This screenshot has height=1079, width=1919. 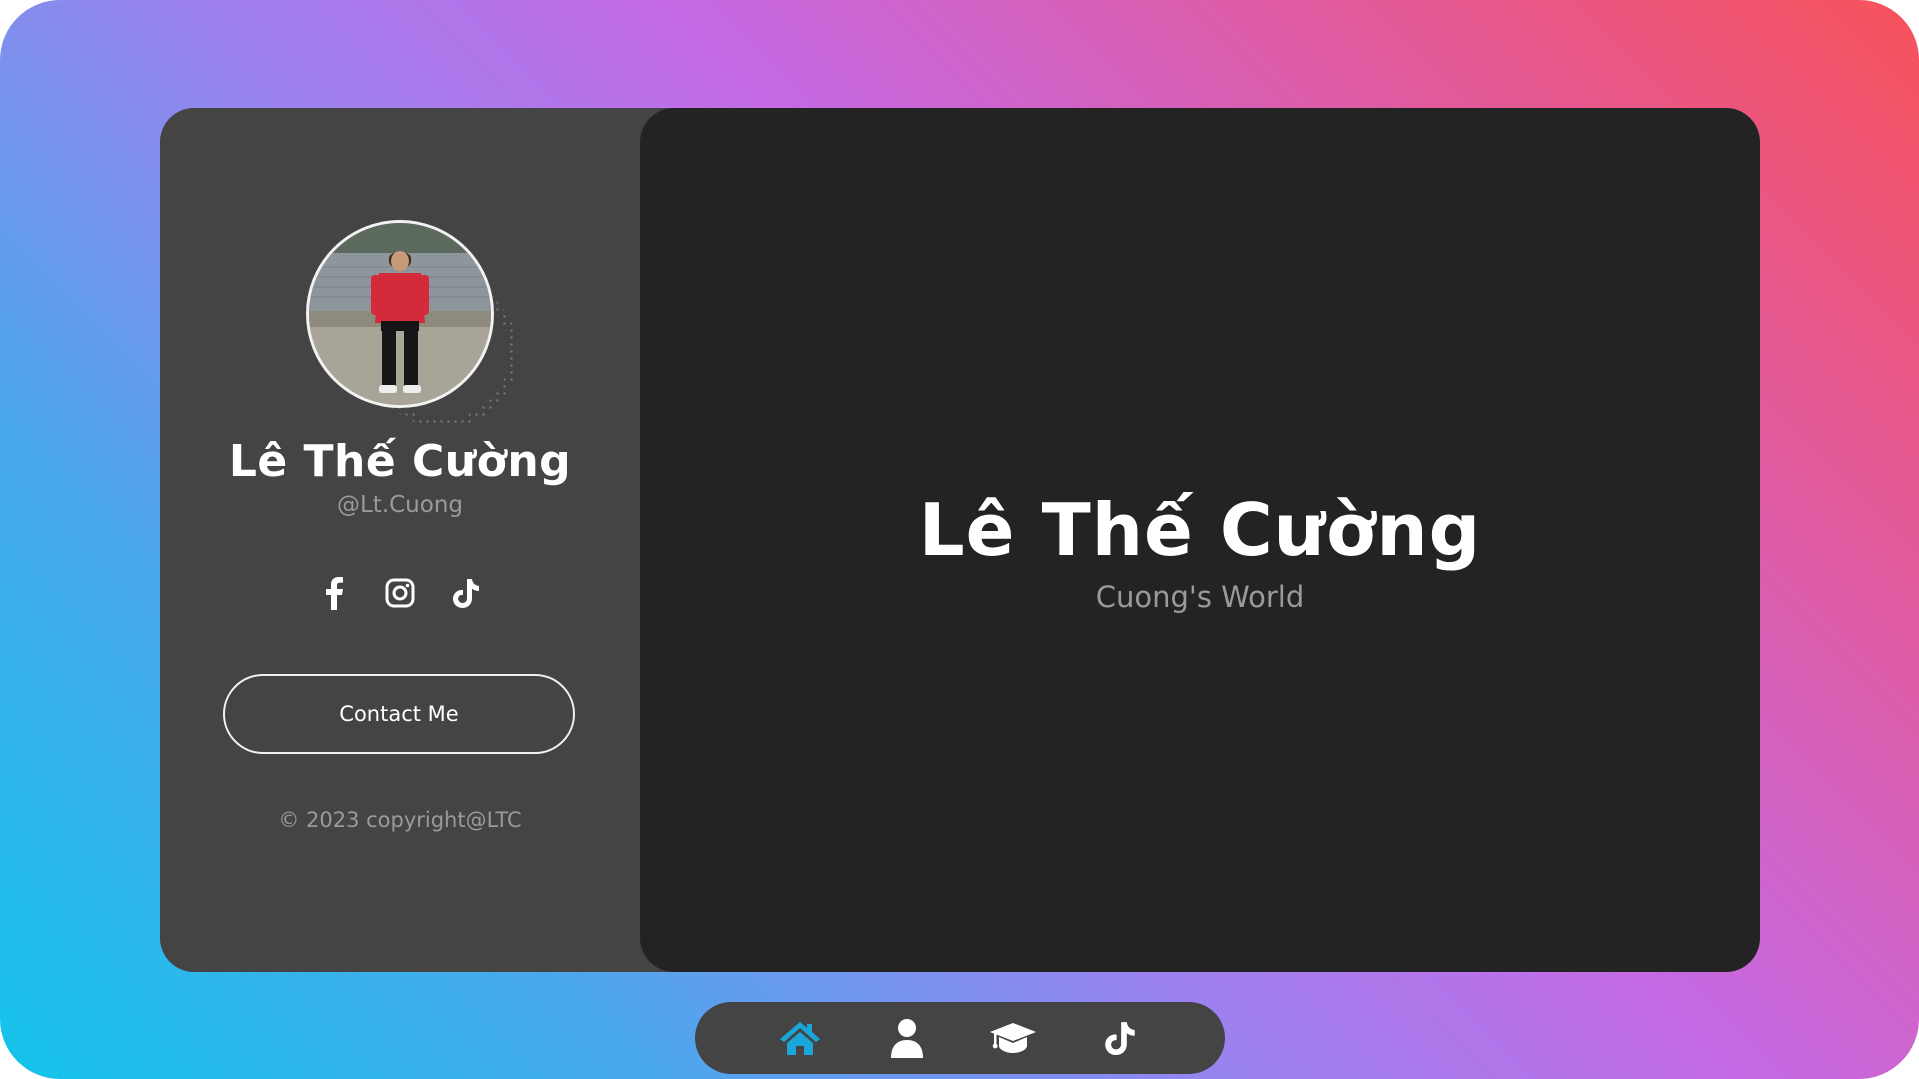 What do you see at coordinates (400, 505) in the screenshot?
I see `profile-handle: @Lt.Cuong` at bounding box center [400, 505].